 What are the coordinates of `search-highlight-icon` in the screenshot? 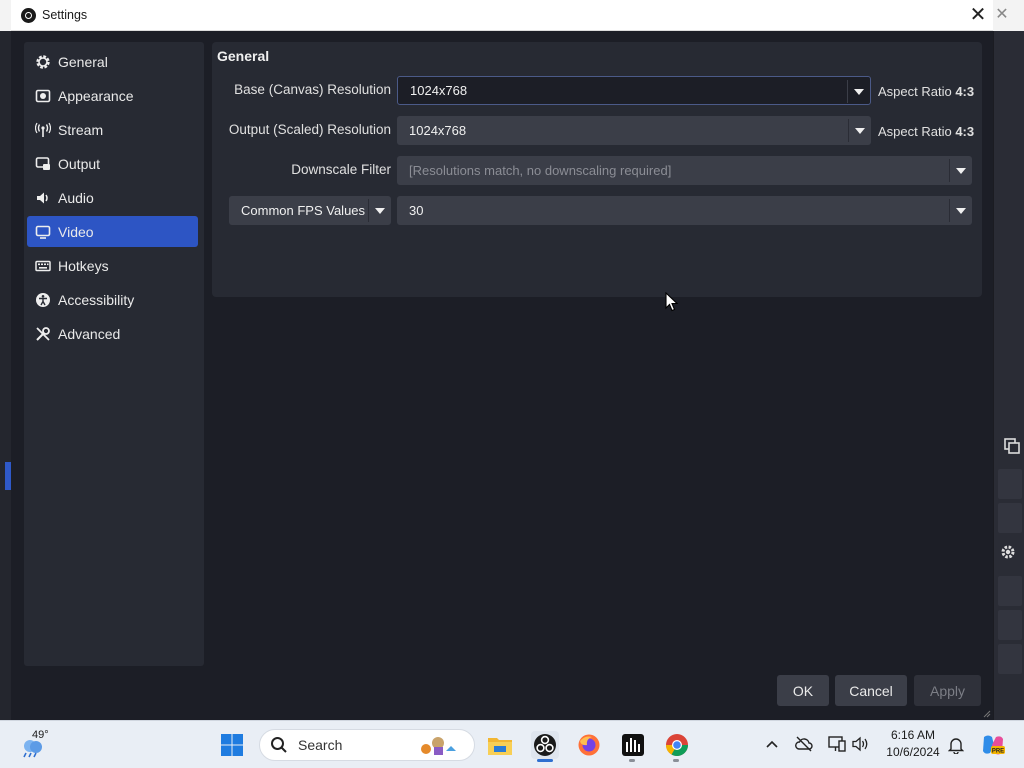 It's located at (438, 746).